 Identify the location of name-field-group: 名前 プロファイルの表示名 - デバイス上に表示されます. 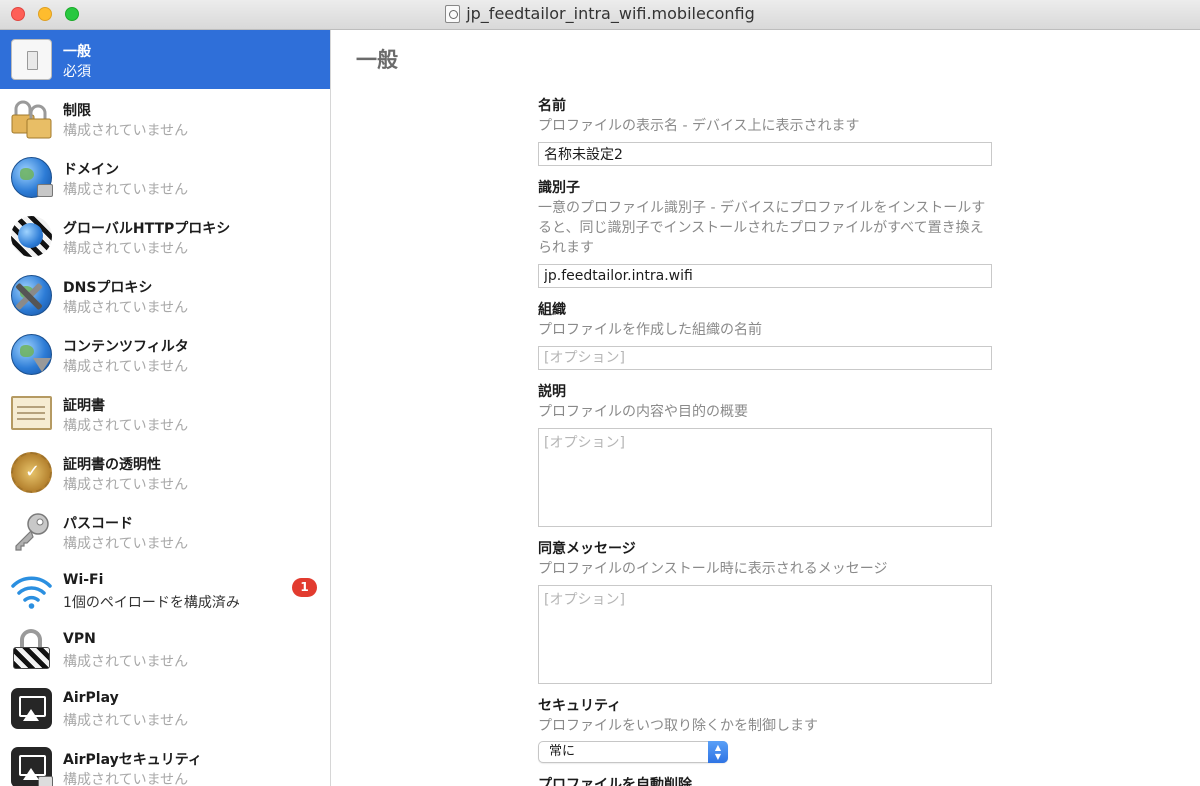
(768, 131).